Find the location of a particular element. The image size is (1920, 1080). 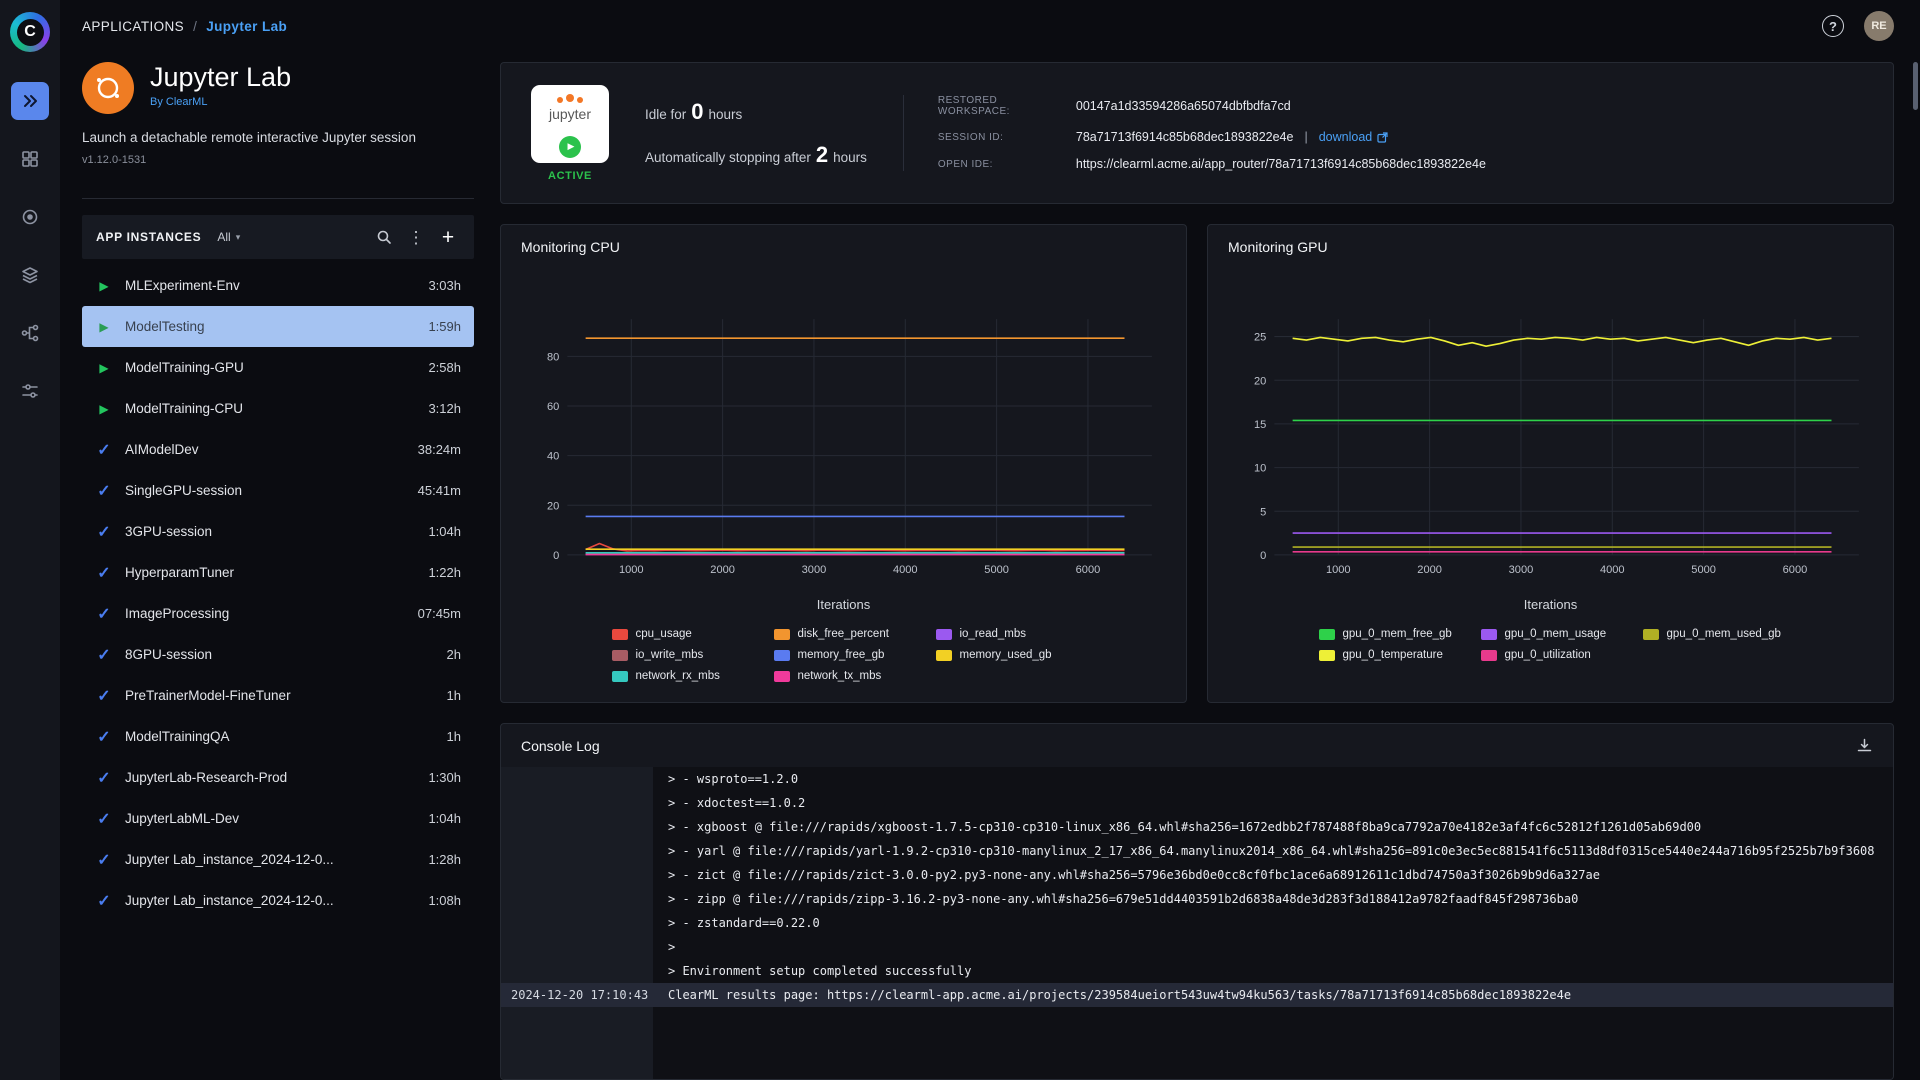

layers-icon is located at coordinates (30, 275).